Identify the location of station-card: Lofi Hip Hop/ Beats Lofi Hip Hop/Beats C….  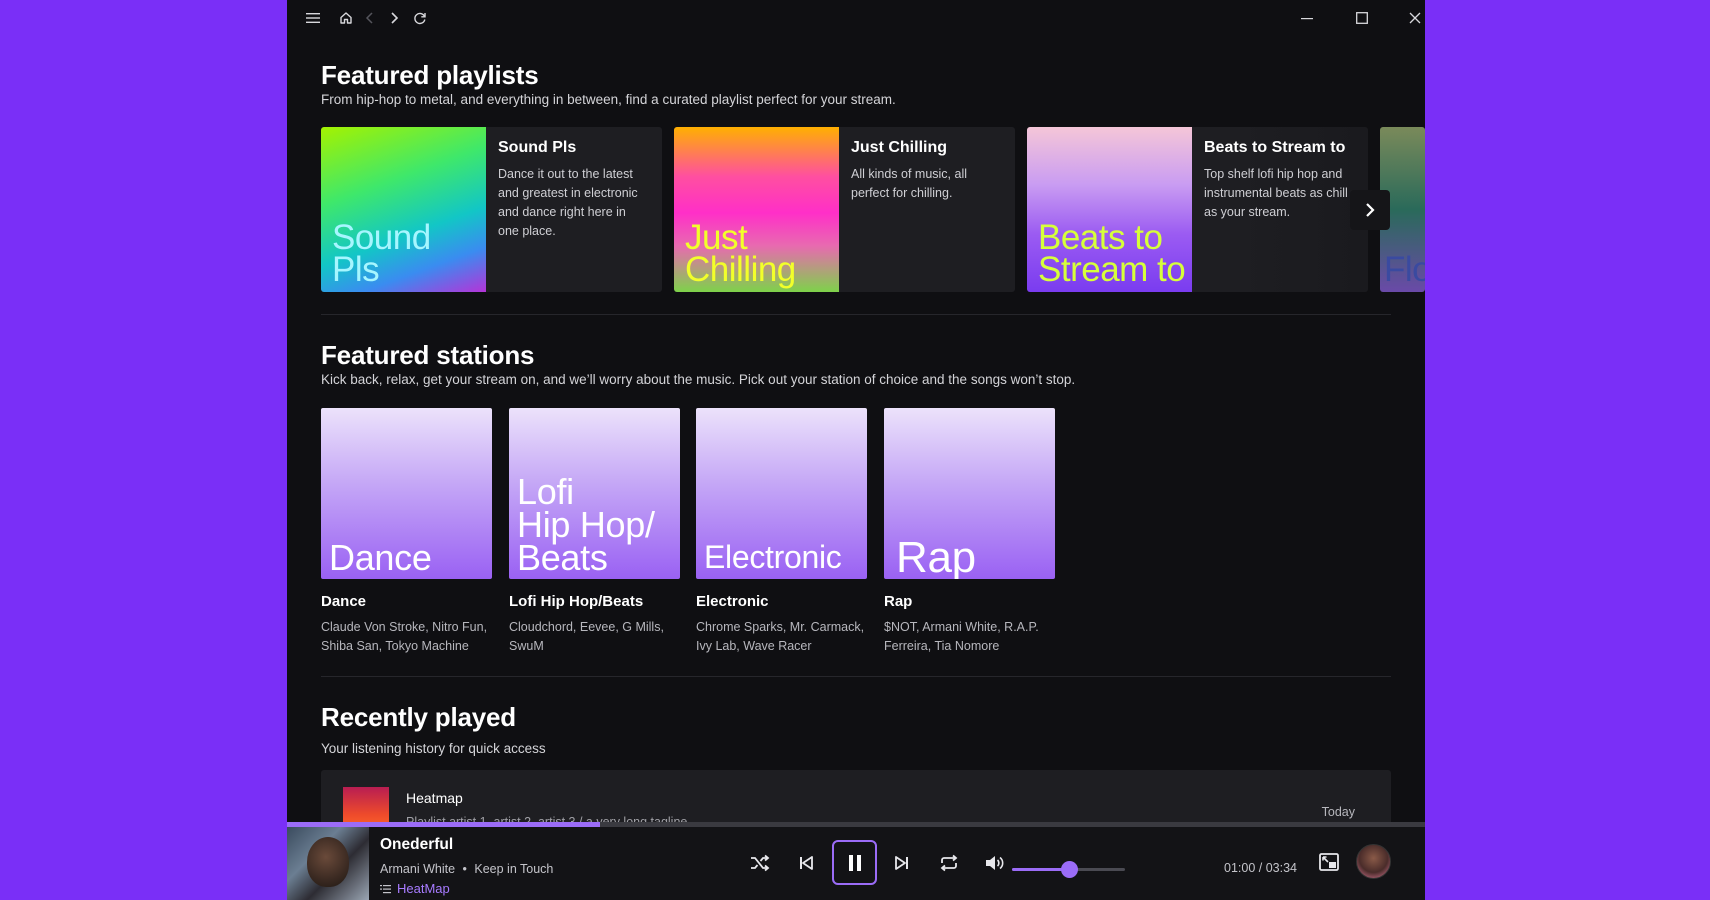
(594, 532).